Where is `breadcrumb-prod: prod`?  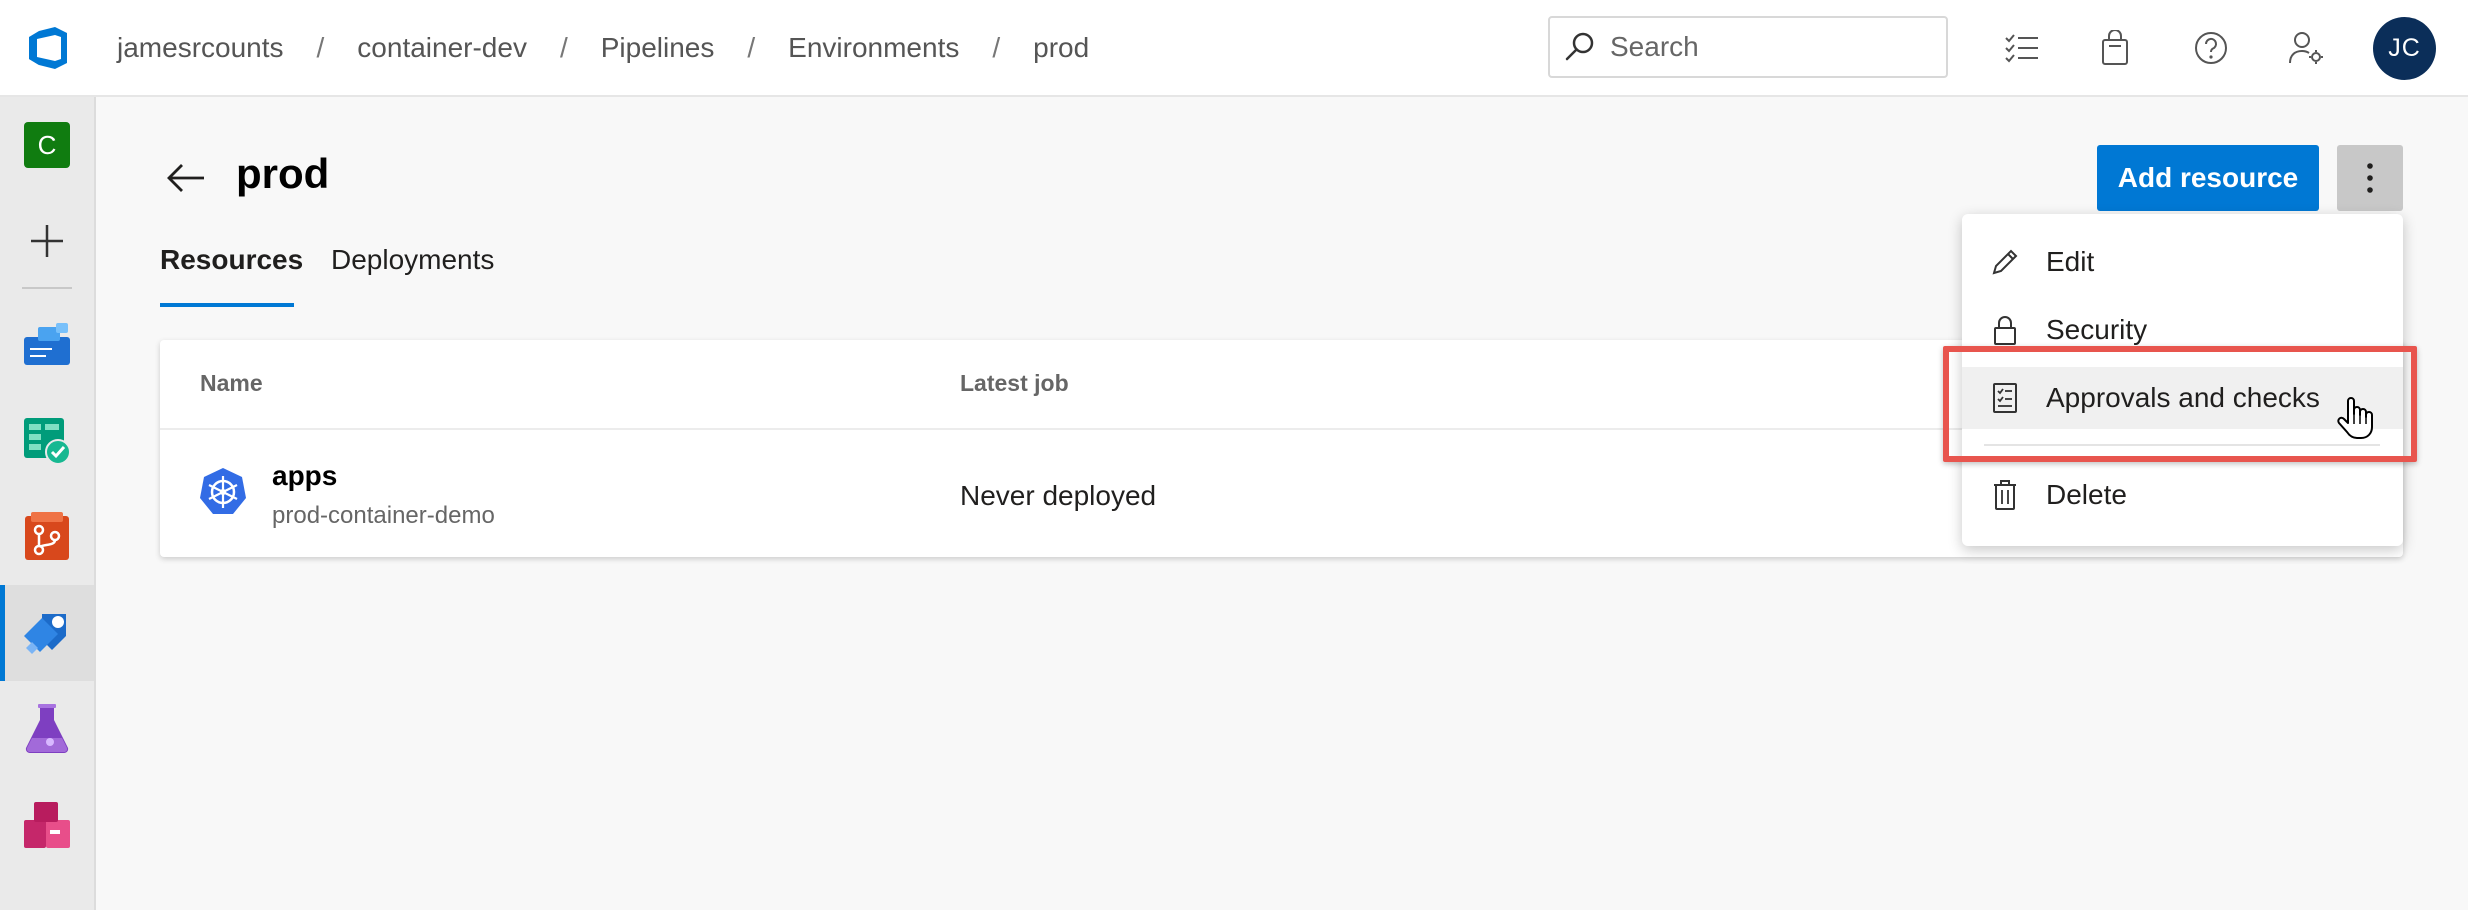
breadcrumb-prod: prod is located at coordinates (1061, 48).